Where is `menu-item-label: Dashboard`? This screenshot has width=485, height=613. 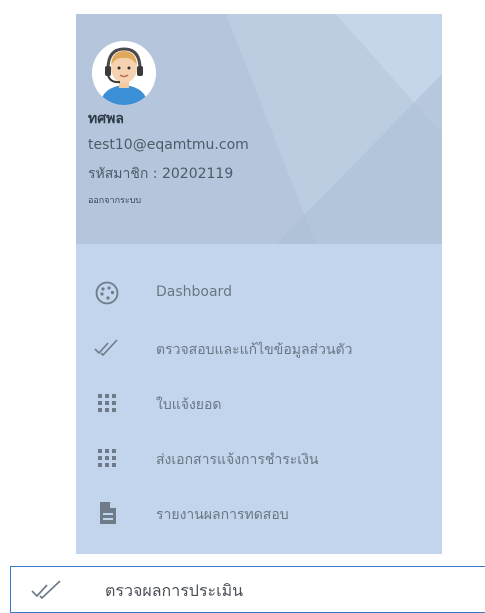
menu-item-label: Dashboard is located at coordinates (194, 292).